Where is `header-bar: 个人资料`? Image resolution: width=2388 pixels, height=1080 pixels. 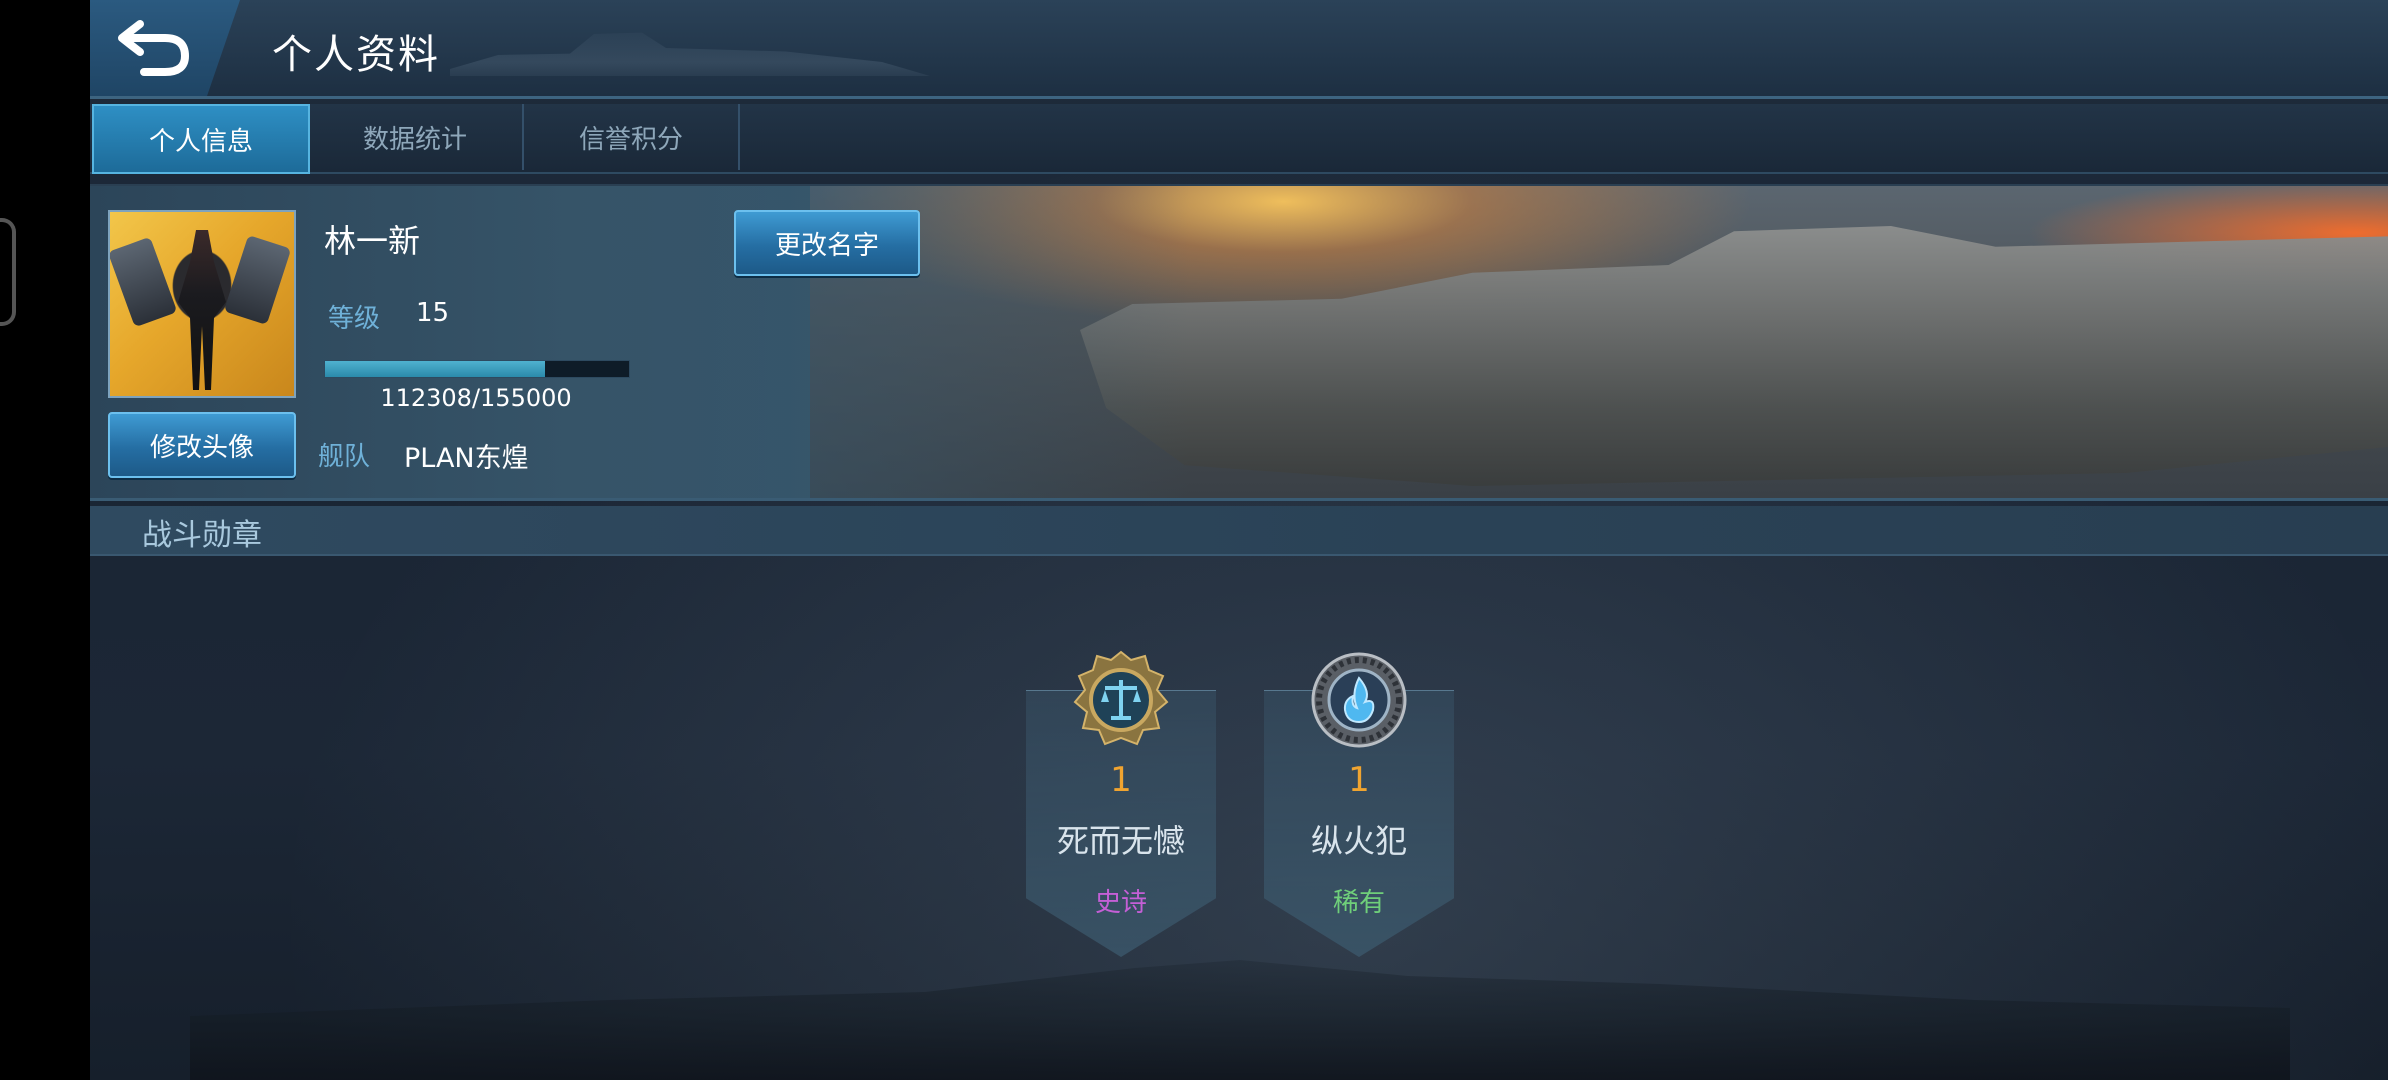 header-bar: 个人资料 is located at coordinates (1239, 49).